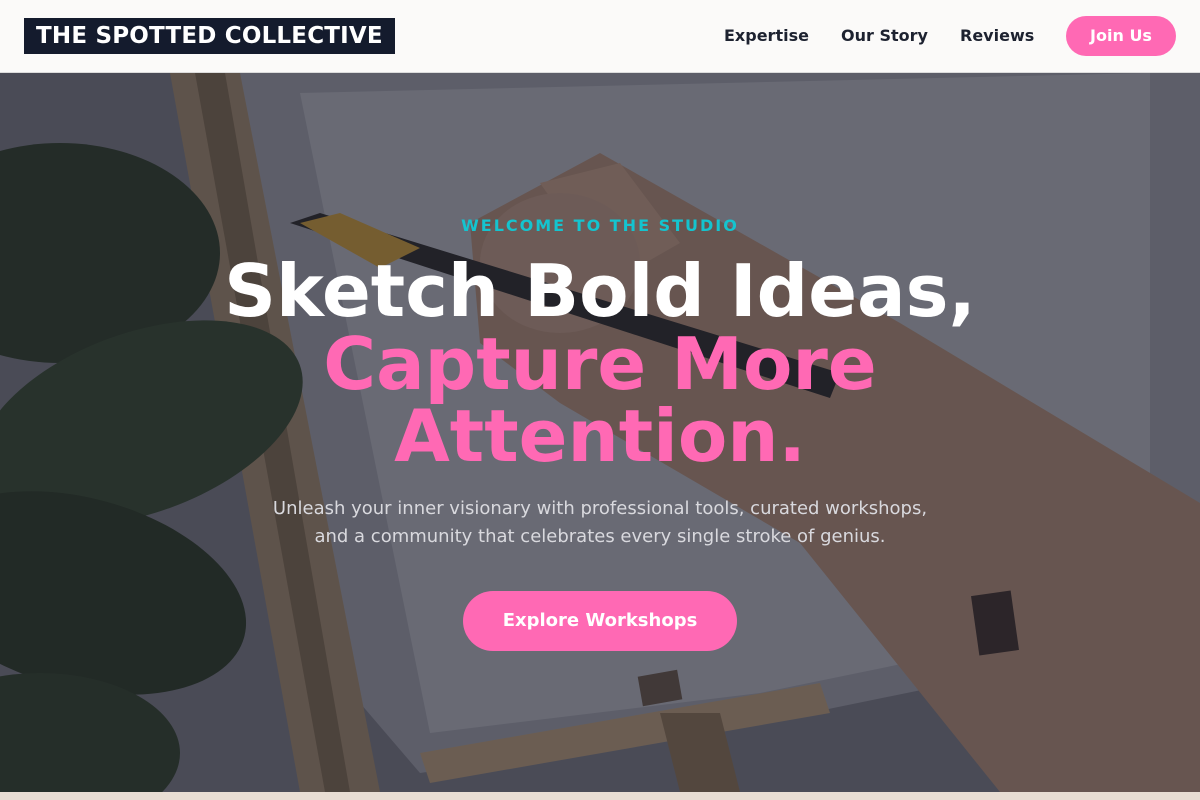 Image resolution: width=1200 pixels, height=800 pixels. What do you see at coordinates (766, 36) in the screenshot?
I see `nav-link-expertise: Expertise` at bounding box center [766, 36].